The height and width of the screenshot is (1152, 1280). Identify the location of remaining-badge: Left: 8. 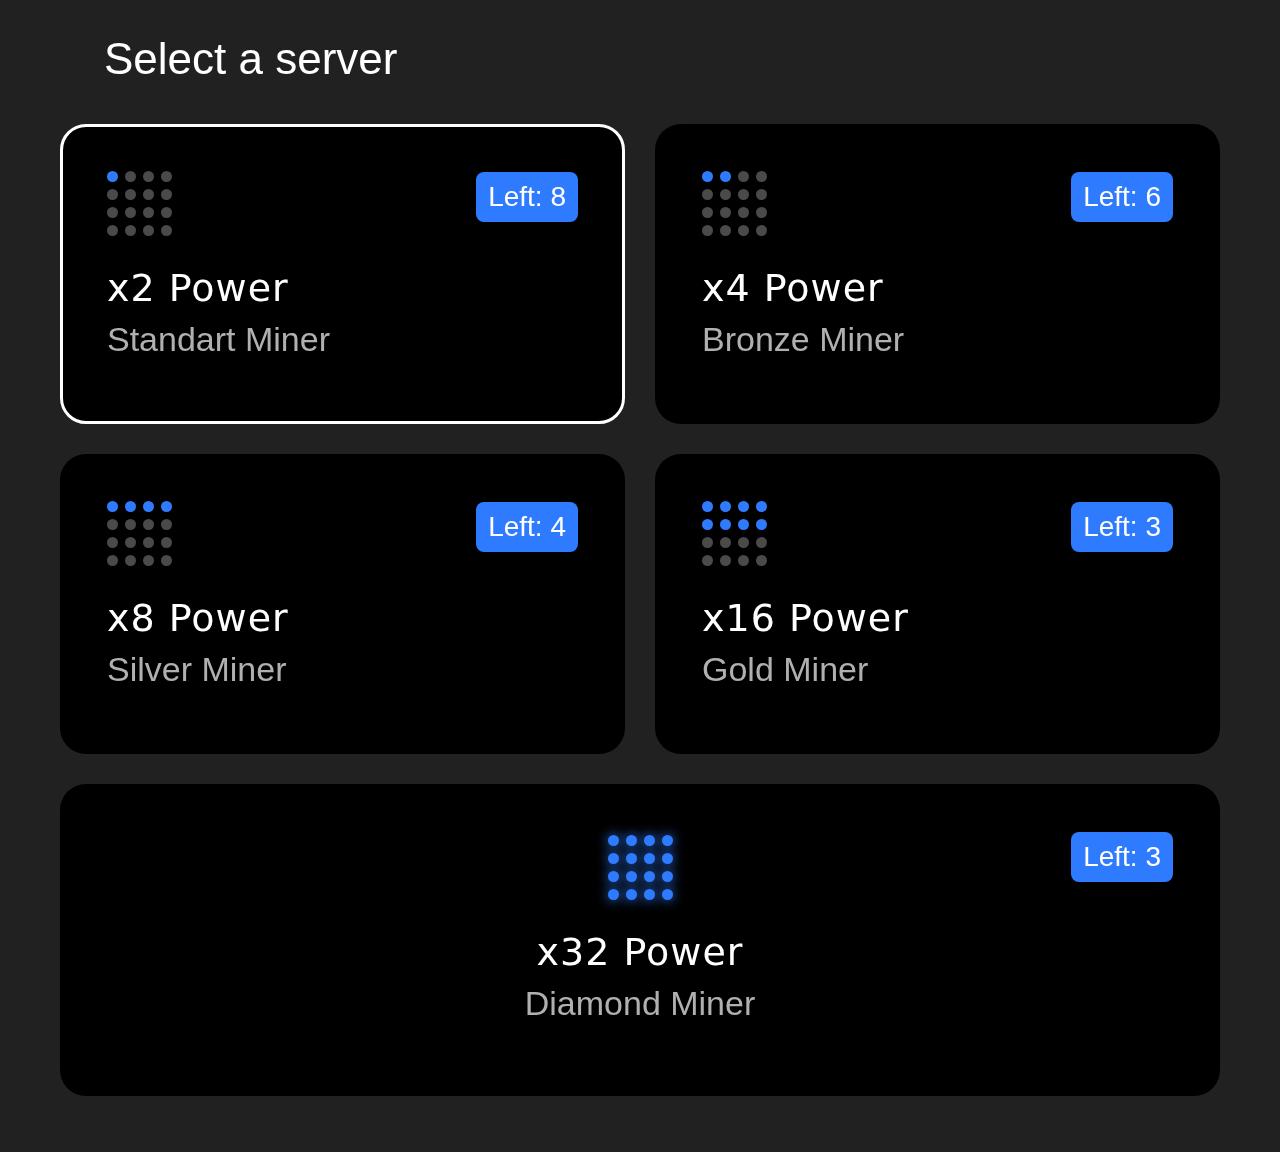
(527, 197).